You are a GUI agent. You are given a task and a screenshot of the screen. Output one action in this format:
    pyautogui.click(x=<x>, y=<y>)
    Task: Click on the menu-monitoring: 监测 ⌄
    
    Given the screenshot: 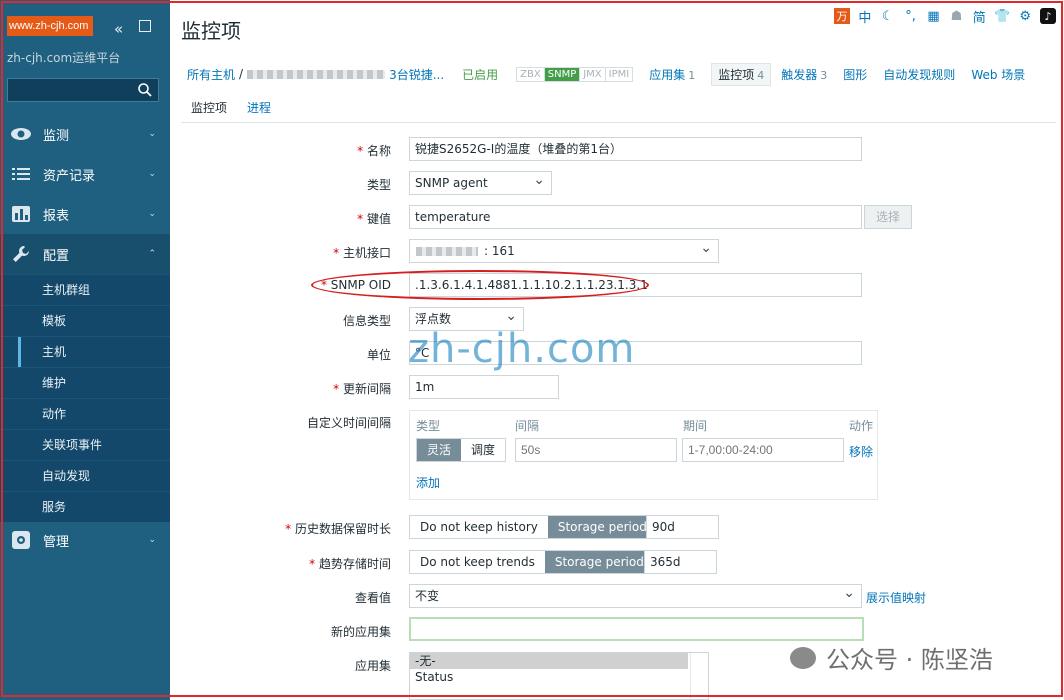 What is the action you would take?
    pyautogui.click(x=85, y=134)
    